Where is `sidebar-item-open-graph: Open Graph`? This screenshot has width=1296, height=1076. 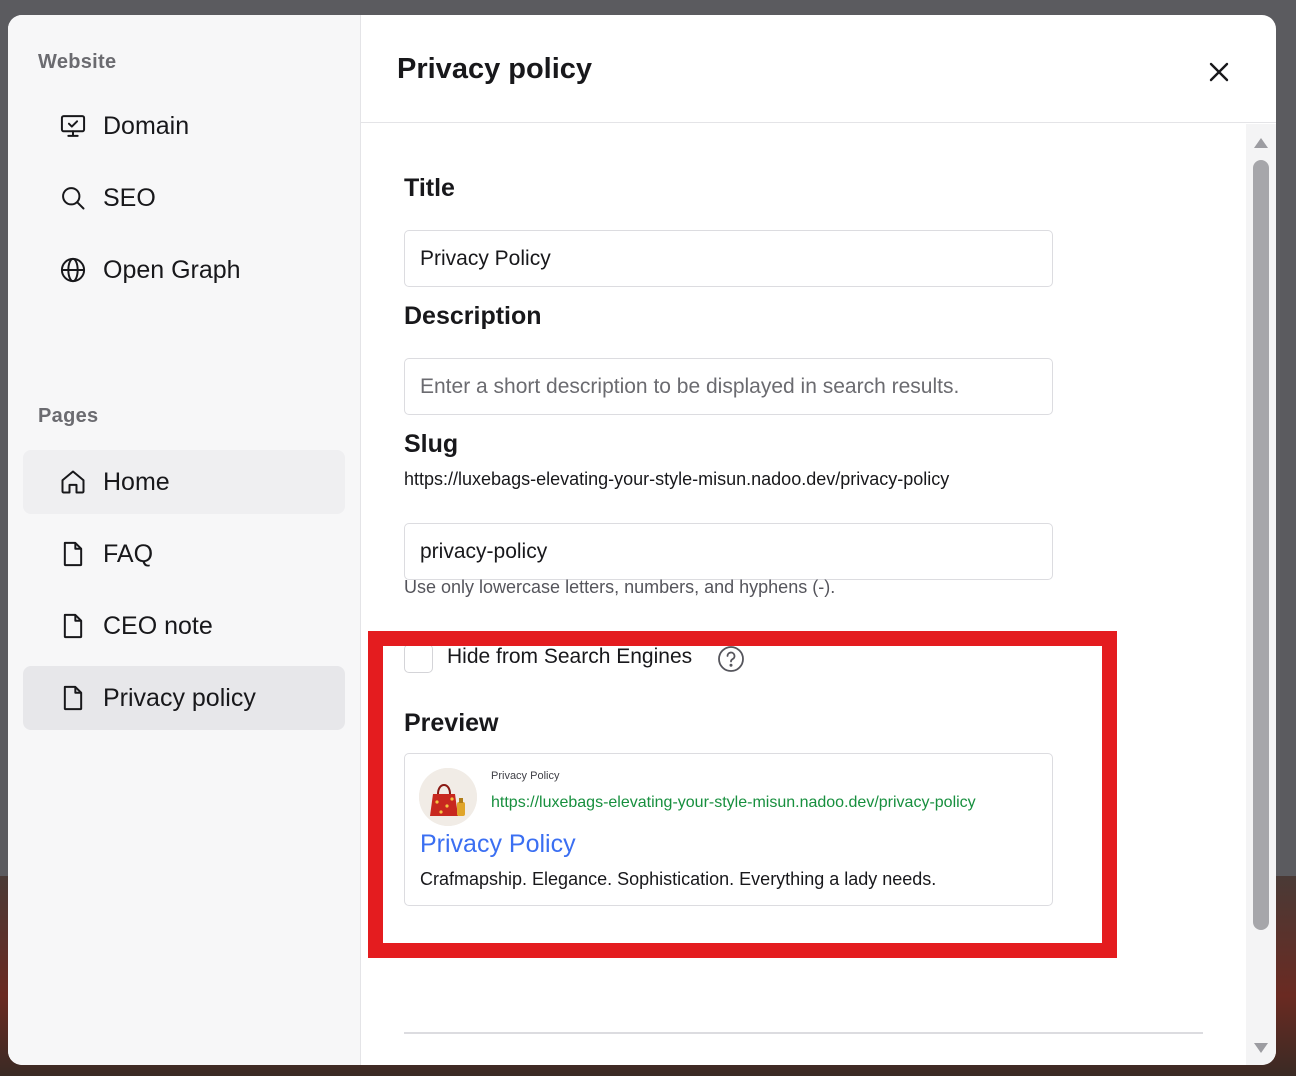
sidebar-item-open-graph: Open Graph is located at coordinates (184, 270).